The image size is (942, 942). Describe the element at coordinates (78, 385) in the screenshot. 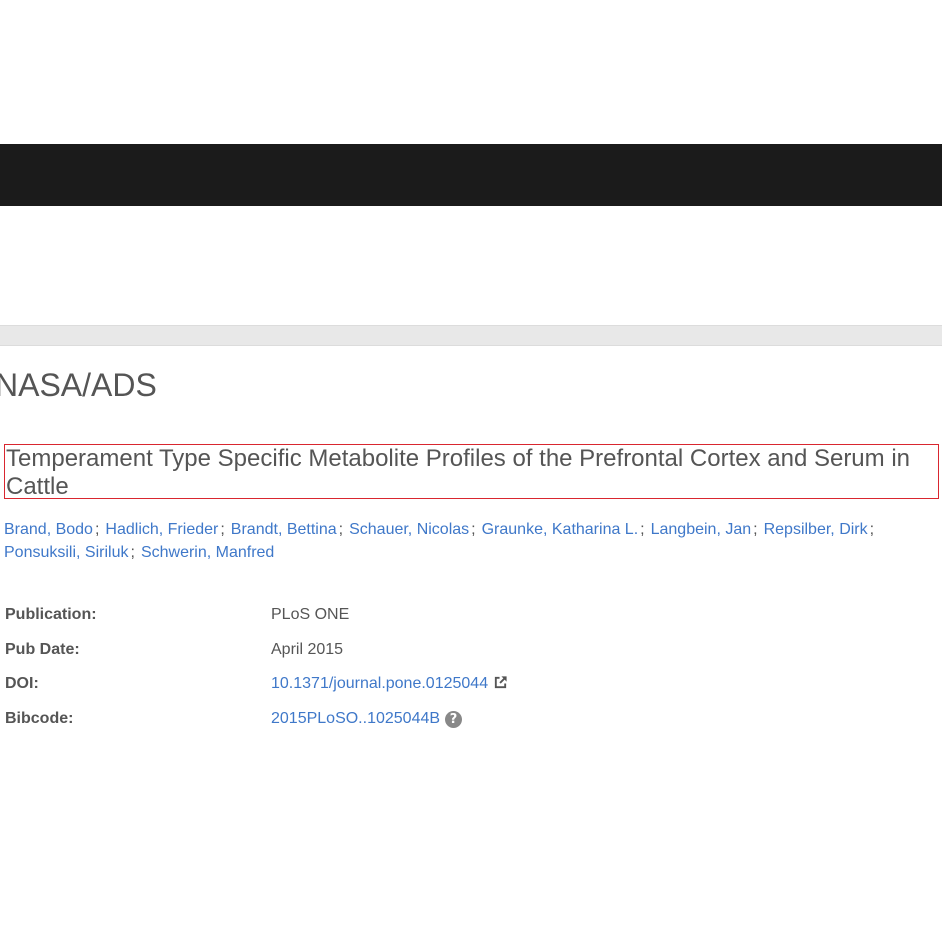

I see `site-title: NASA/ADS` at that location.